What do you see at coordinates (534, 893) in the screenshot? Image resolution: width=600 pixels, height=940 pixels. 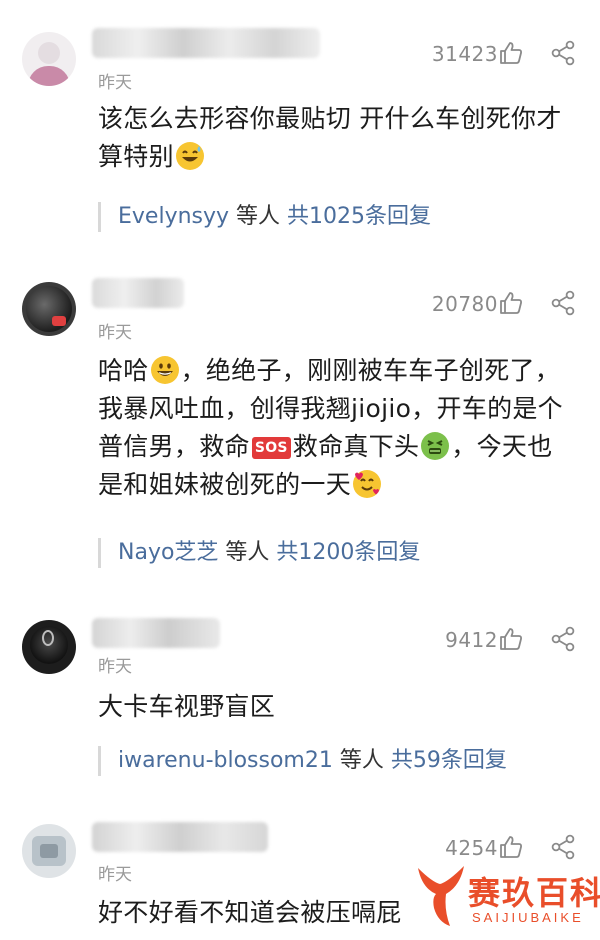 I see `watermark-title: 赛玖百科` at bounding box center [534, 893].